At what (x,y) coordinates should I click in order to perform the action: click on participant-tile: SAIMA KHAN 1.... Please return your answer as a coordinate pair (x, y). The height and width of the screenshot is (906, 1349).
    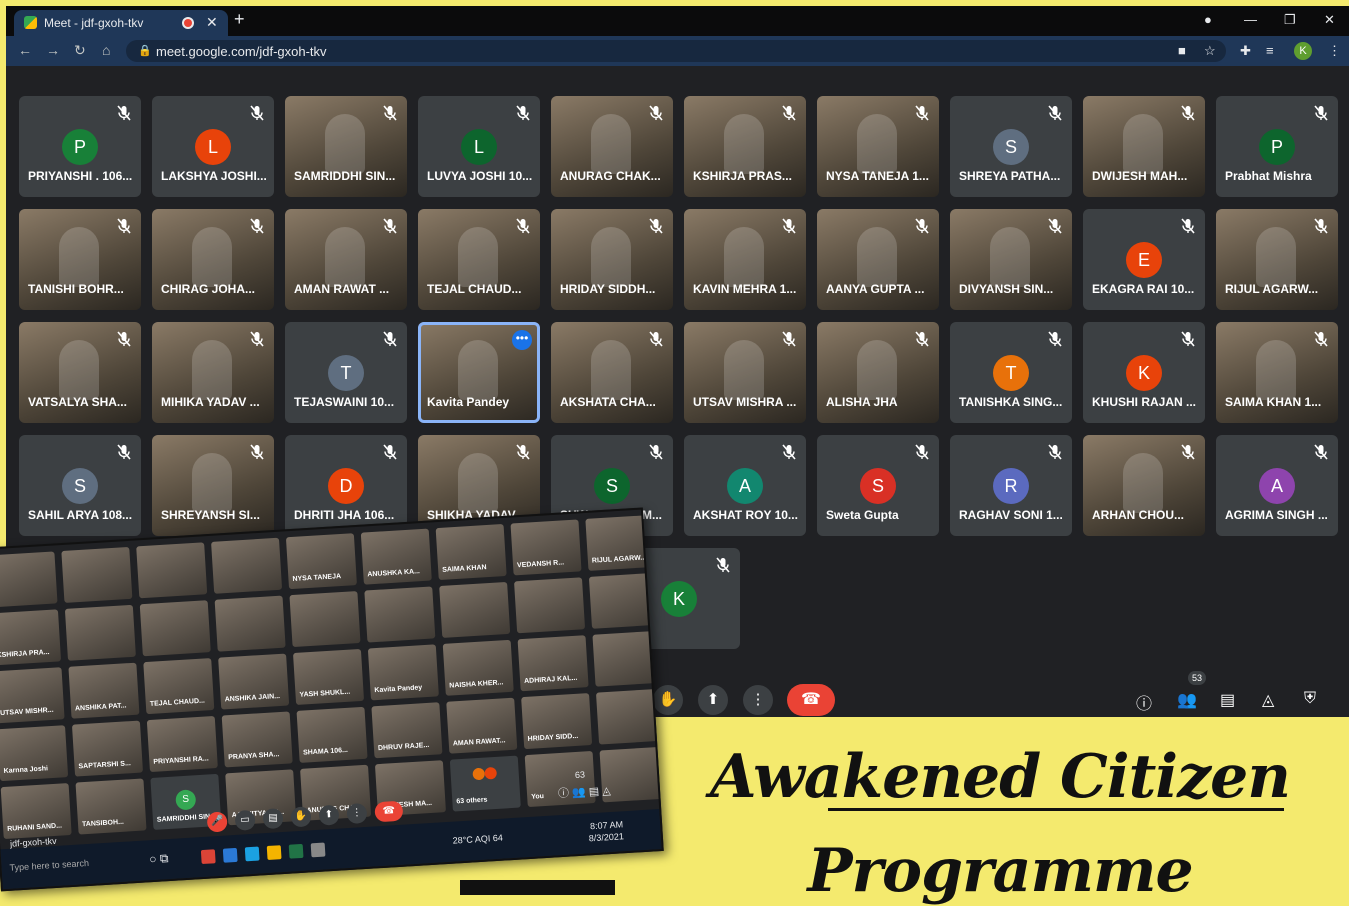
    Looking at the image, I should click on (1277, 372).